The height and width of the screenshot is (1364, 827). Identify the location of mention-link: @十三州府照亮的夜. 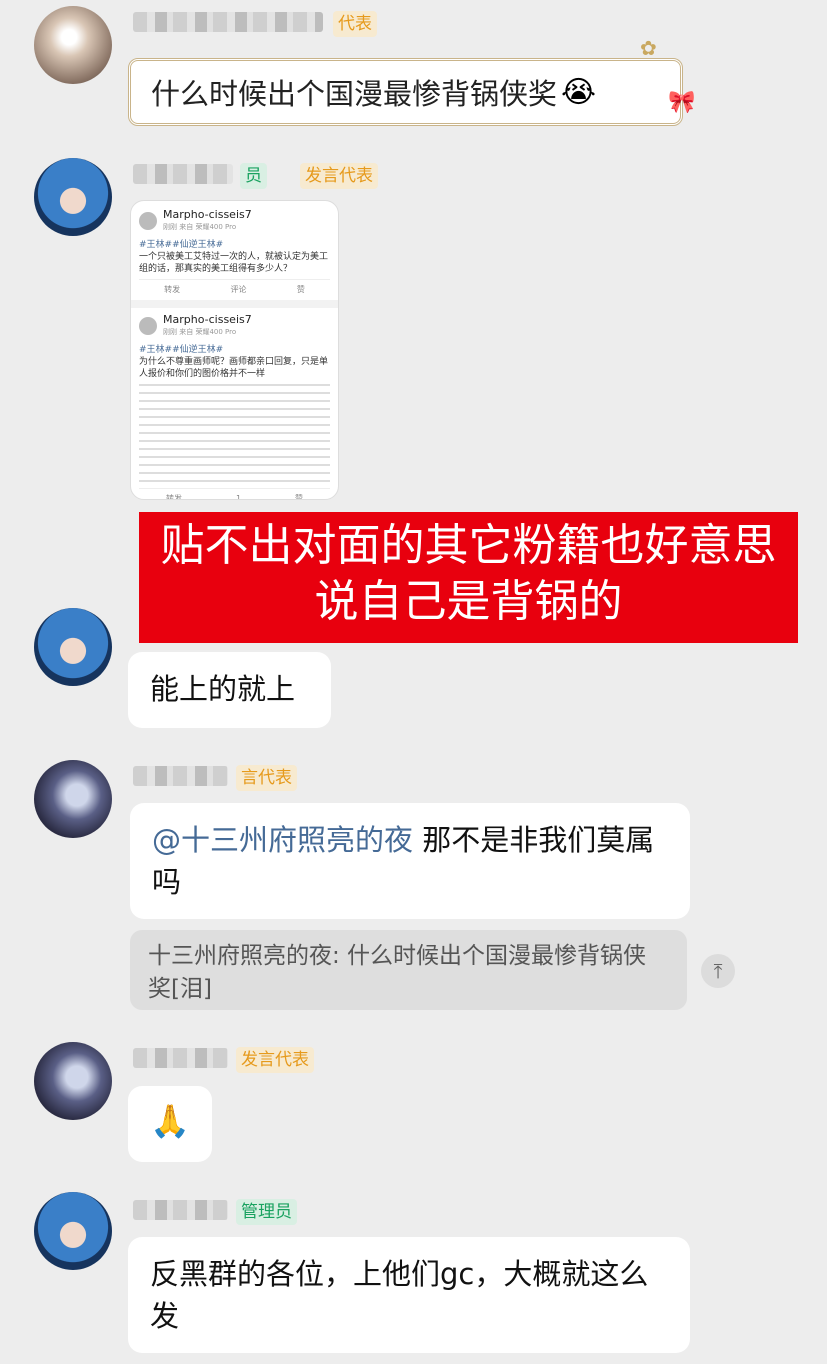
(282, 840).